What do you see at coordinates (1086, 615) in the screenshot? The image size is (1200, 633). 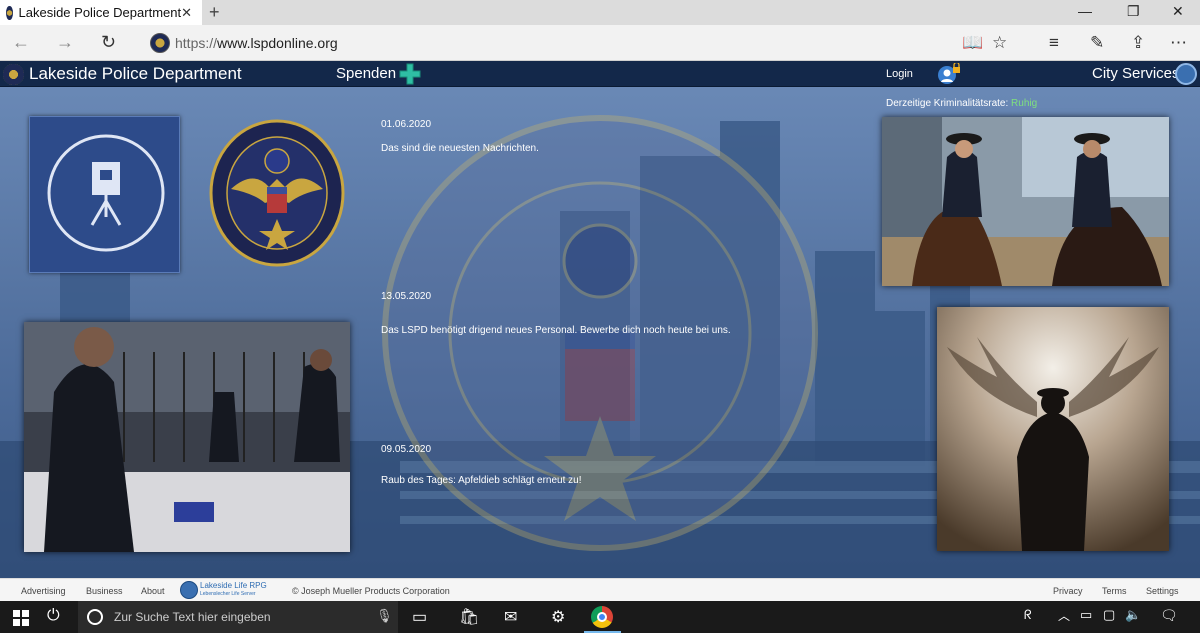 I see `battery-icon: ▭` at bounding box center [1086, 615].